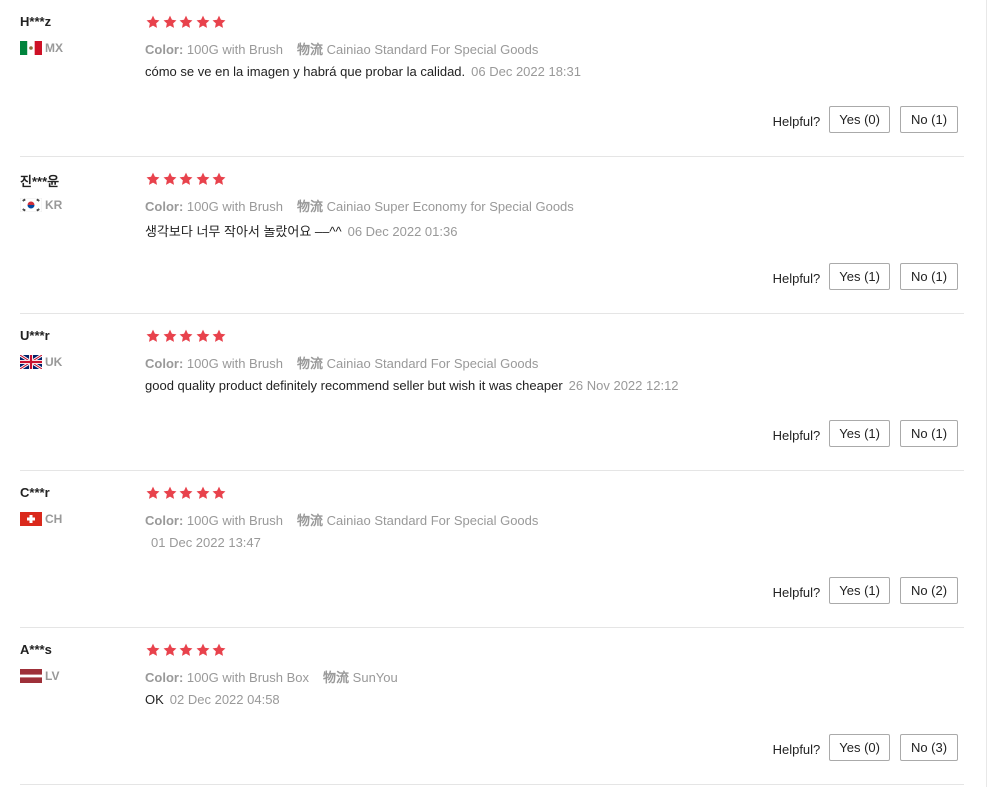 This screenshot has width=990, height=787. Describe the element at coordinates (31, 519) in the screenshot. I see `switzerland-flag-icon` at that location.